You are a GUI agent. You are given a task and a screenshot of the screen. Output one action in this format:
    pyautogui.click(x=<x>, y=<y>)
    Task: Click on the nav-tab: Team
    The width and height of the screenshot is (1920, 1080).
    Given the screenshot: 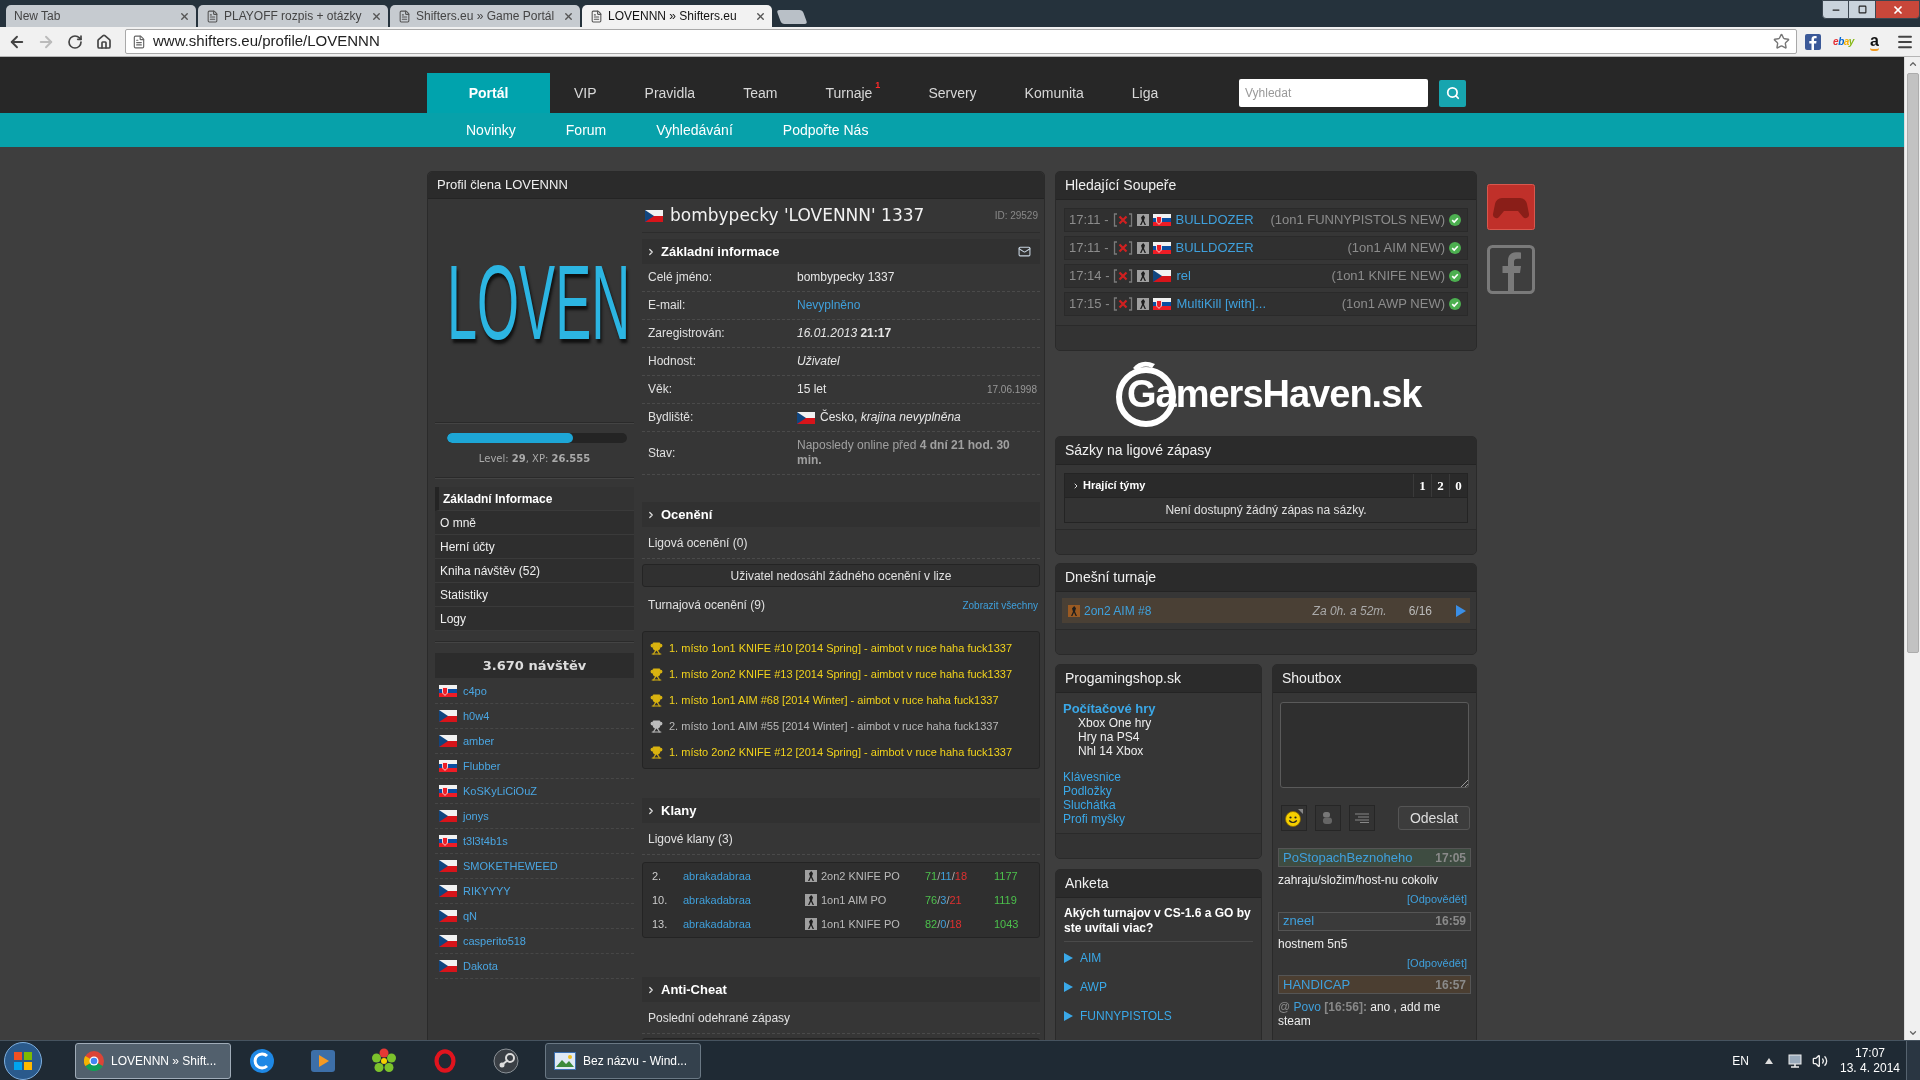 What is the action you would take?
    pyautogui.click(x=760, y=93)
    